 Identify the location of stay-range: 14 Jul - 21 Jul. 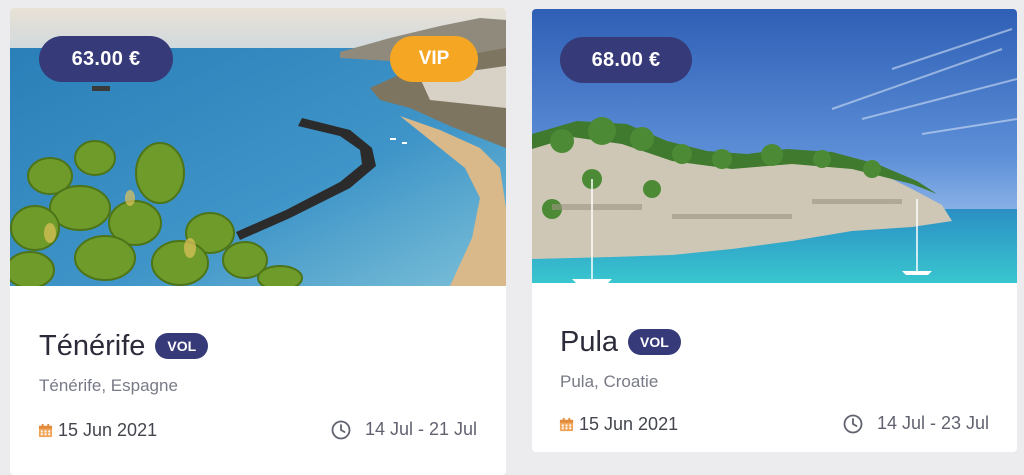
(404, 429).